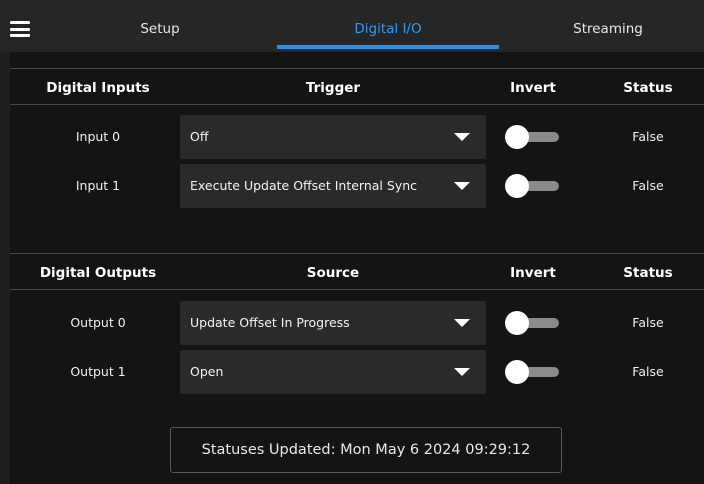 This screenshot has width=704, height=484. I want to click on output-0-status: False, so click(648, 322).